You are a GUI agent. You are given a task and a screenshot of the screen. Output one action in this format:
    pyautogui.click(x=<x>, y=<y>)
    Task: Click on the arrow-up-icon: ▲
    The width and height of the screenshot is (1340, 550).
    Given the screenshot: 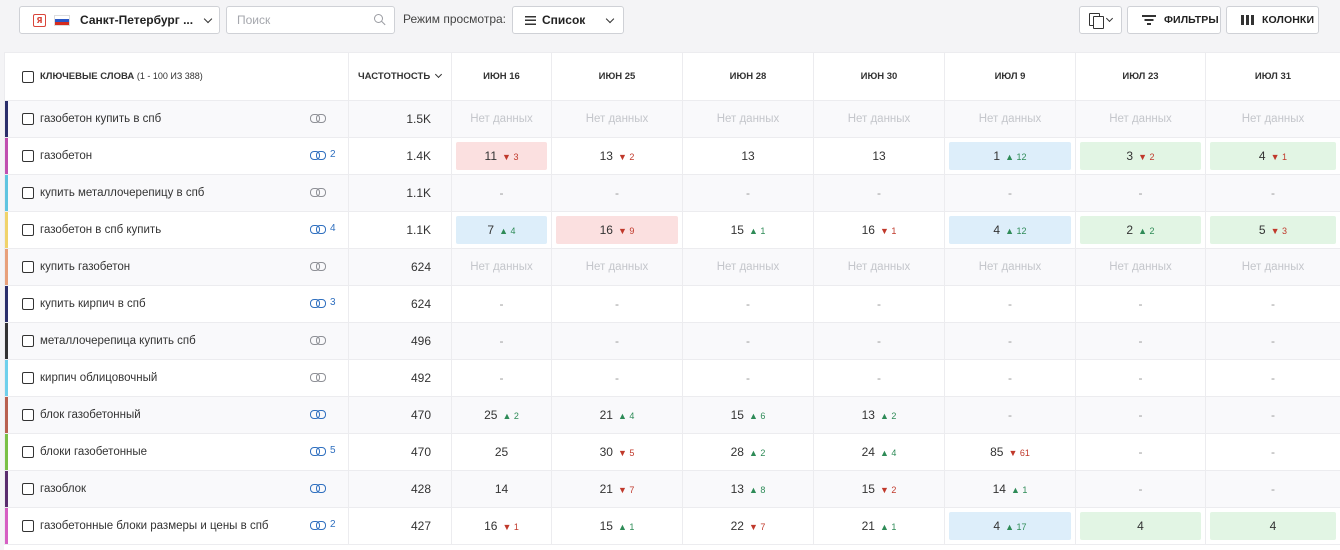 What is the action you would take?
    pyautogui.click(x=884, y=453)
    